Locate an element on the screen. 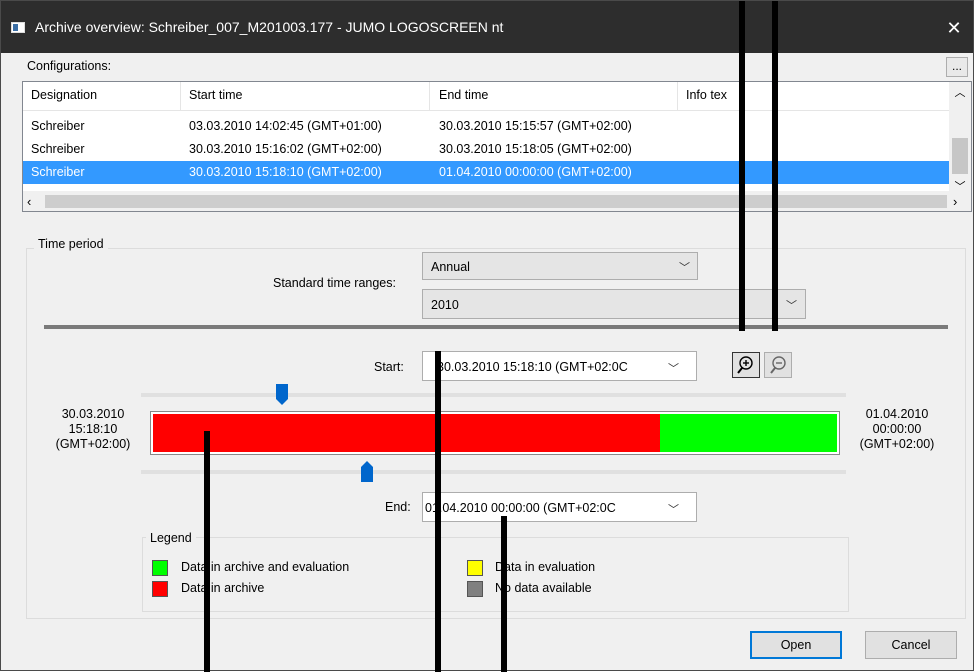  range-start-date: 30.03.2010 is located at coordinates (93, 414).